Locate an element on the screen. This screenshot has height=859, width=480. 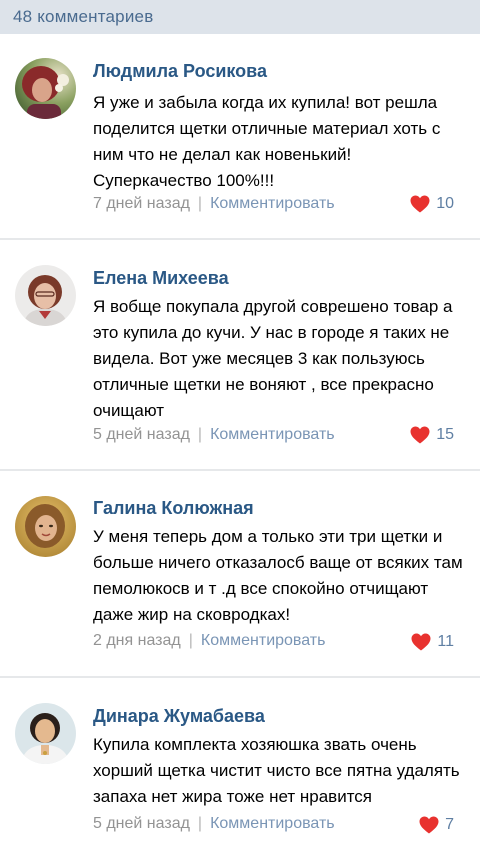
like-button: 15 is located at coordinates (432, 435).